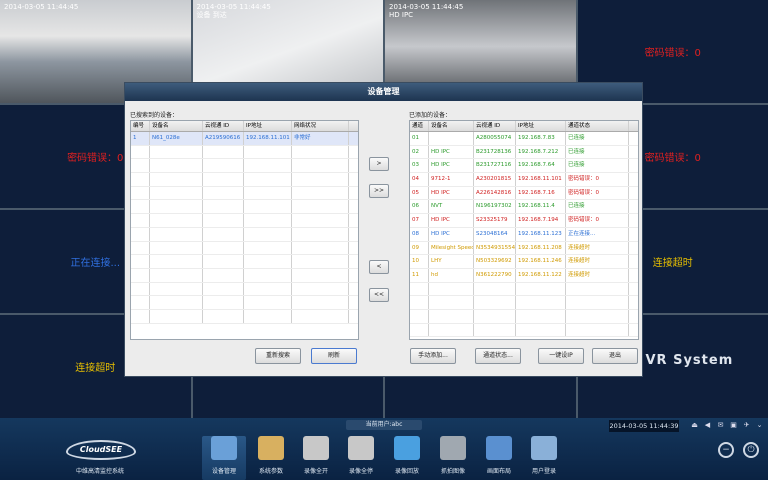 This screenshot has height=480, width=768. What do you see at coordinates (379, 267) in the screenshot?
I see `remove-one-button: <` at bounding box center [379, 267].